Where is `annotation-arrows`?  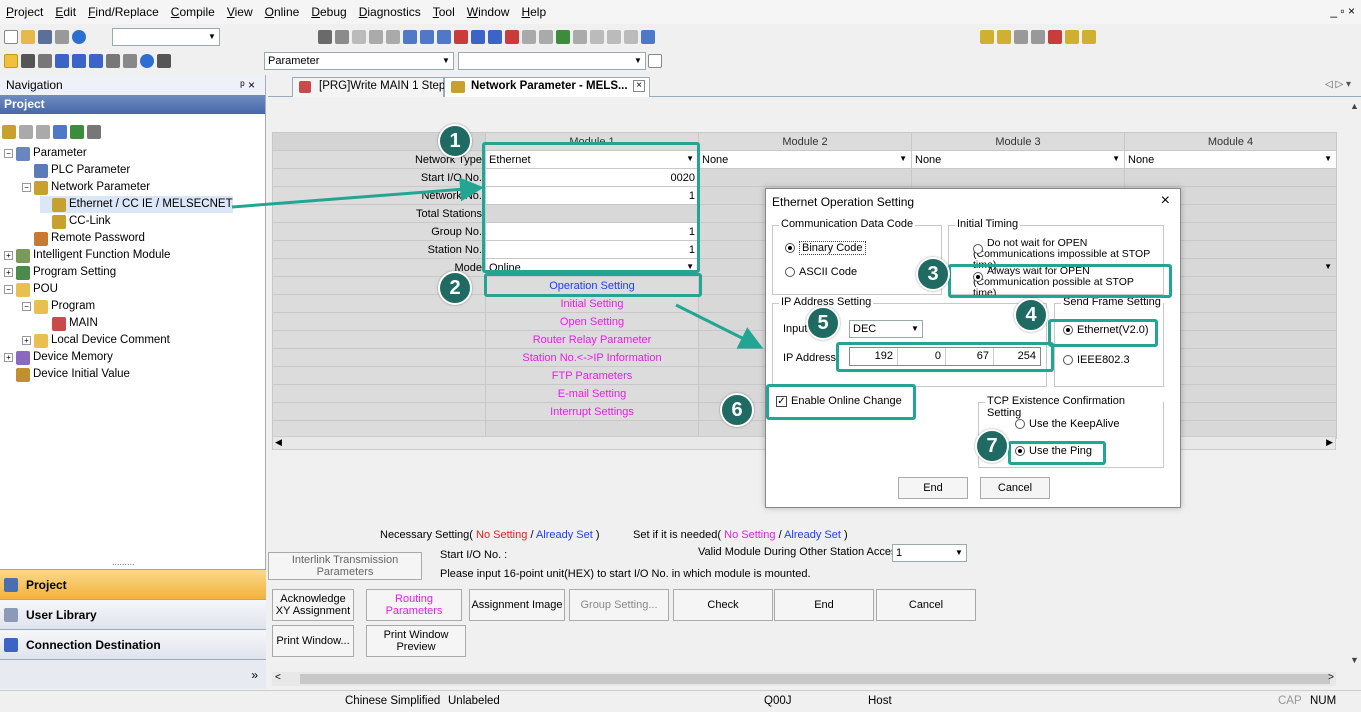 annotation-arrows is located at coordinates (497, 263).